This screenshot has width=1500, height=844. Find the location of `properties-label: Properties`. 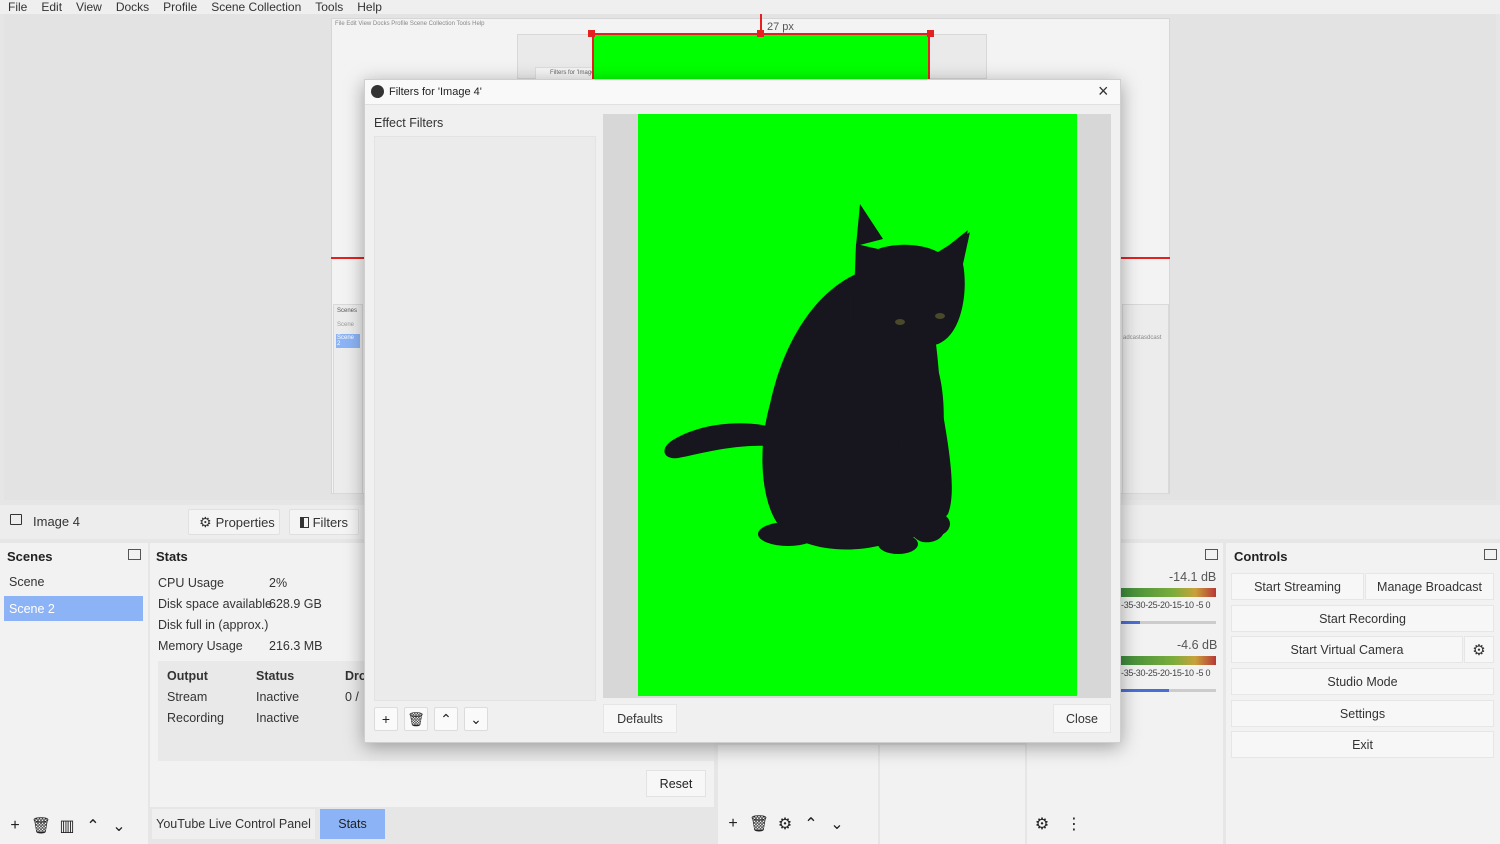

properties-label: Properties is located at coordinates (245, 522).